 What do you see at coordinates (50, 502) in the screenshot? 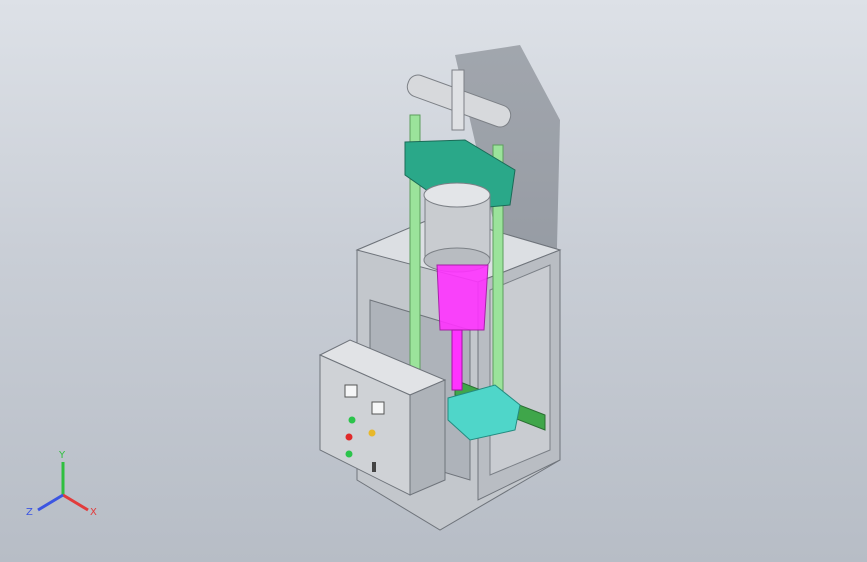
I see `triad-z-axis` at bounding box center [50, 502].